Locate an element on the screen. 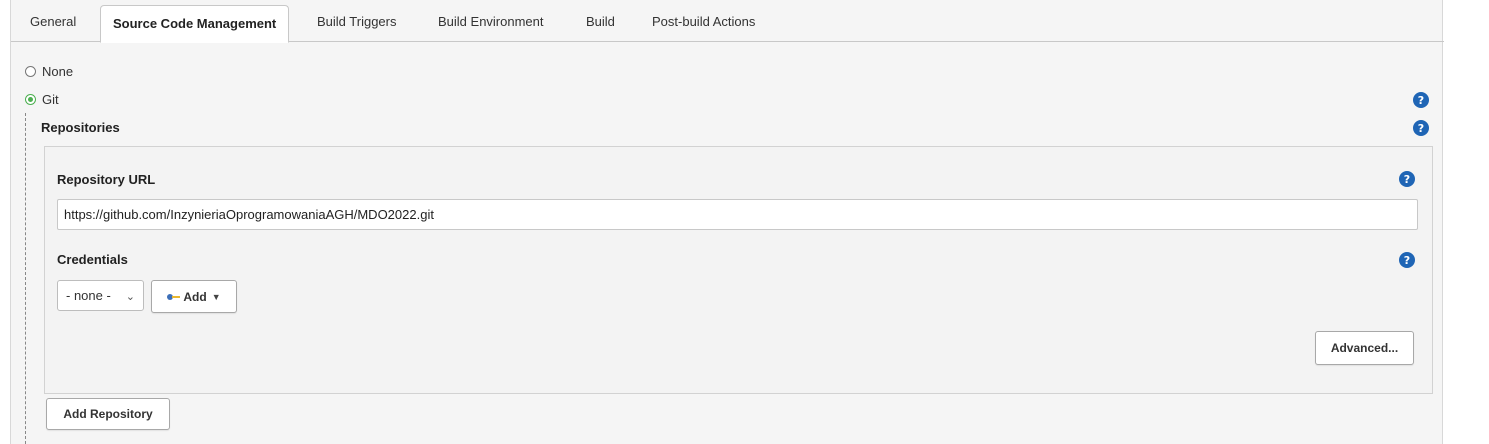 This screenshot has width=1489, height=444. radio-none is located at coordinates (30, 71).